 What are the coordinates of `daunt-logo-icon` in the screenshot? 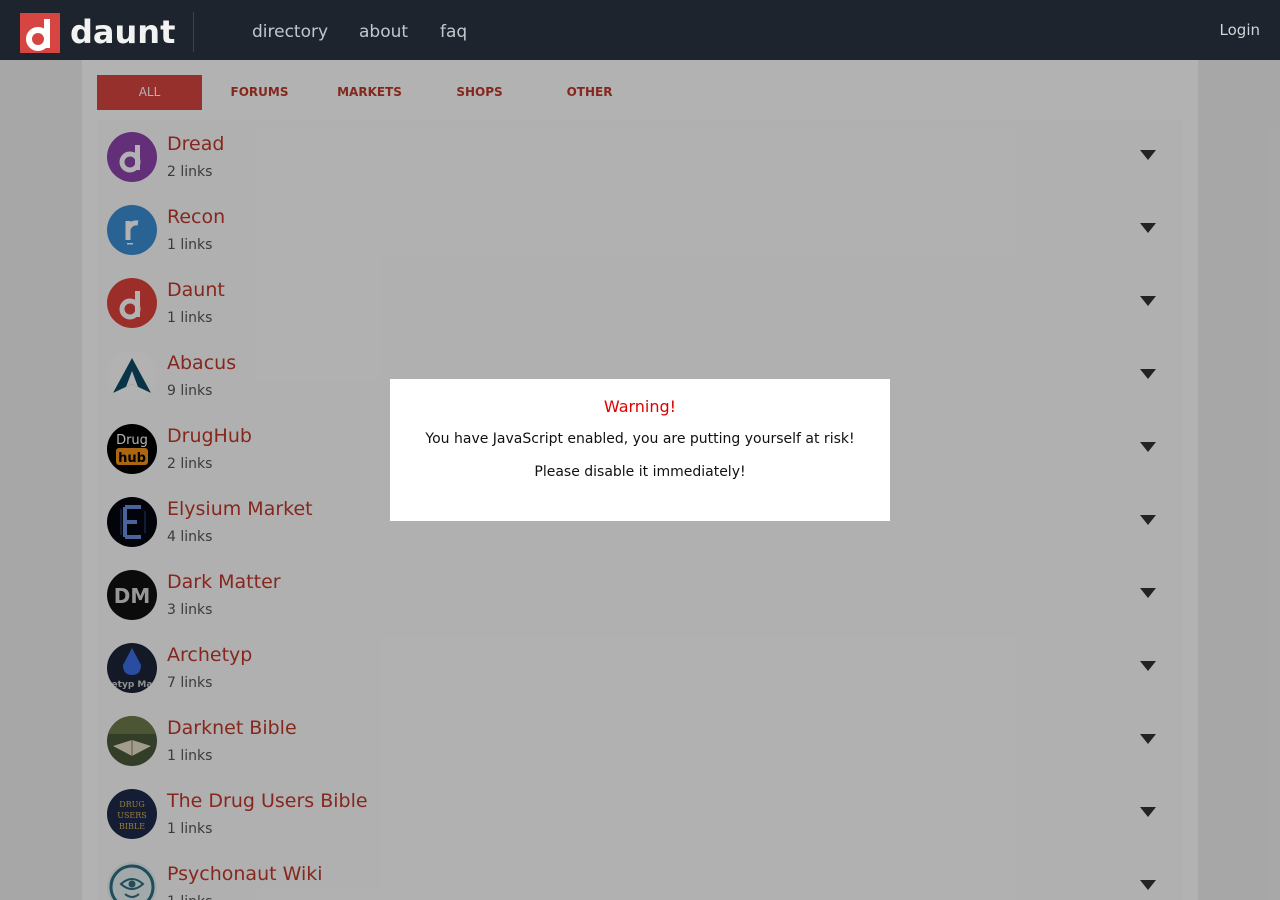 It's located at (40, 33).